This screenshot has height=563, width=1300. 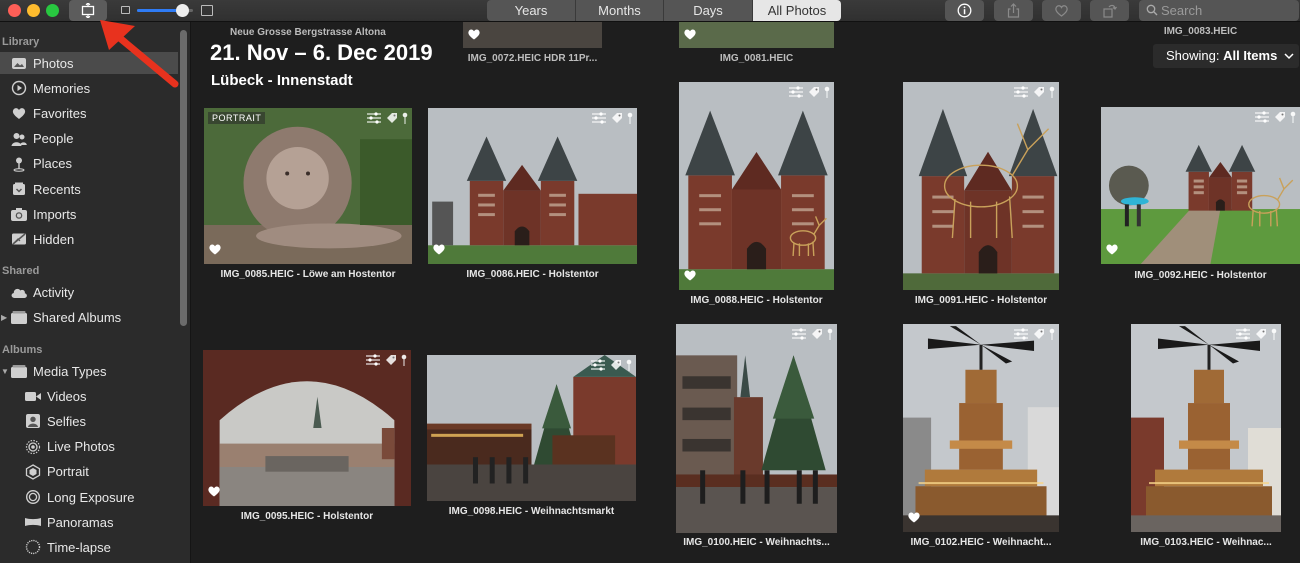 I want to click on sidebar-item-favorites: Favorites, so click(x=89, y=113).